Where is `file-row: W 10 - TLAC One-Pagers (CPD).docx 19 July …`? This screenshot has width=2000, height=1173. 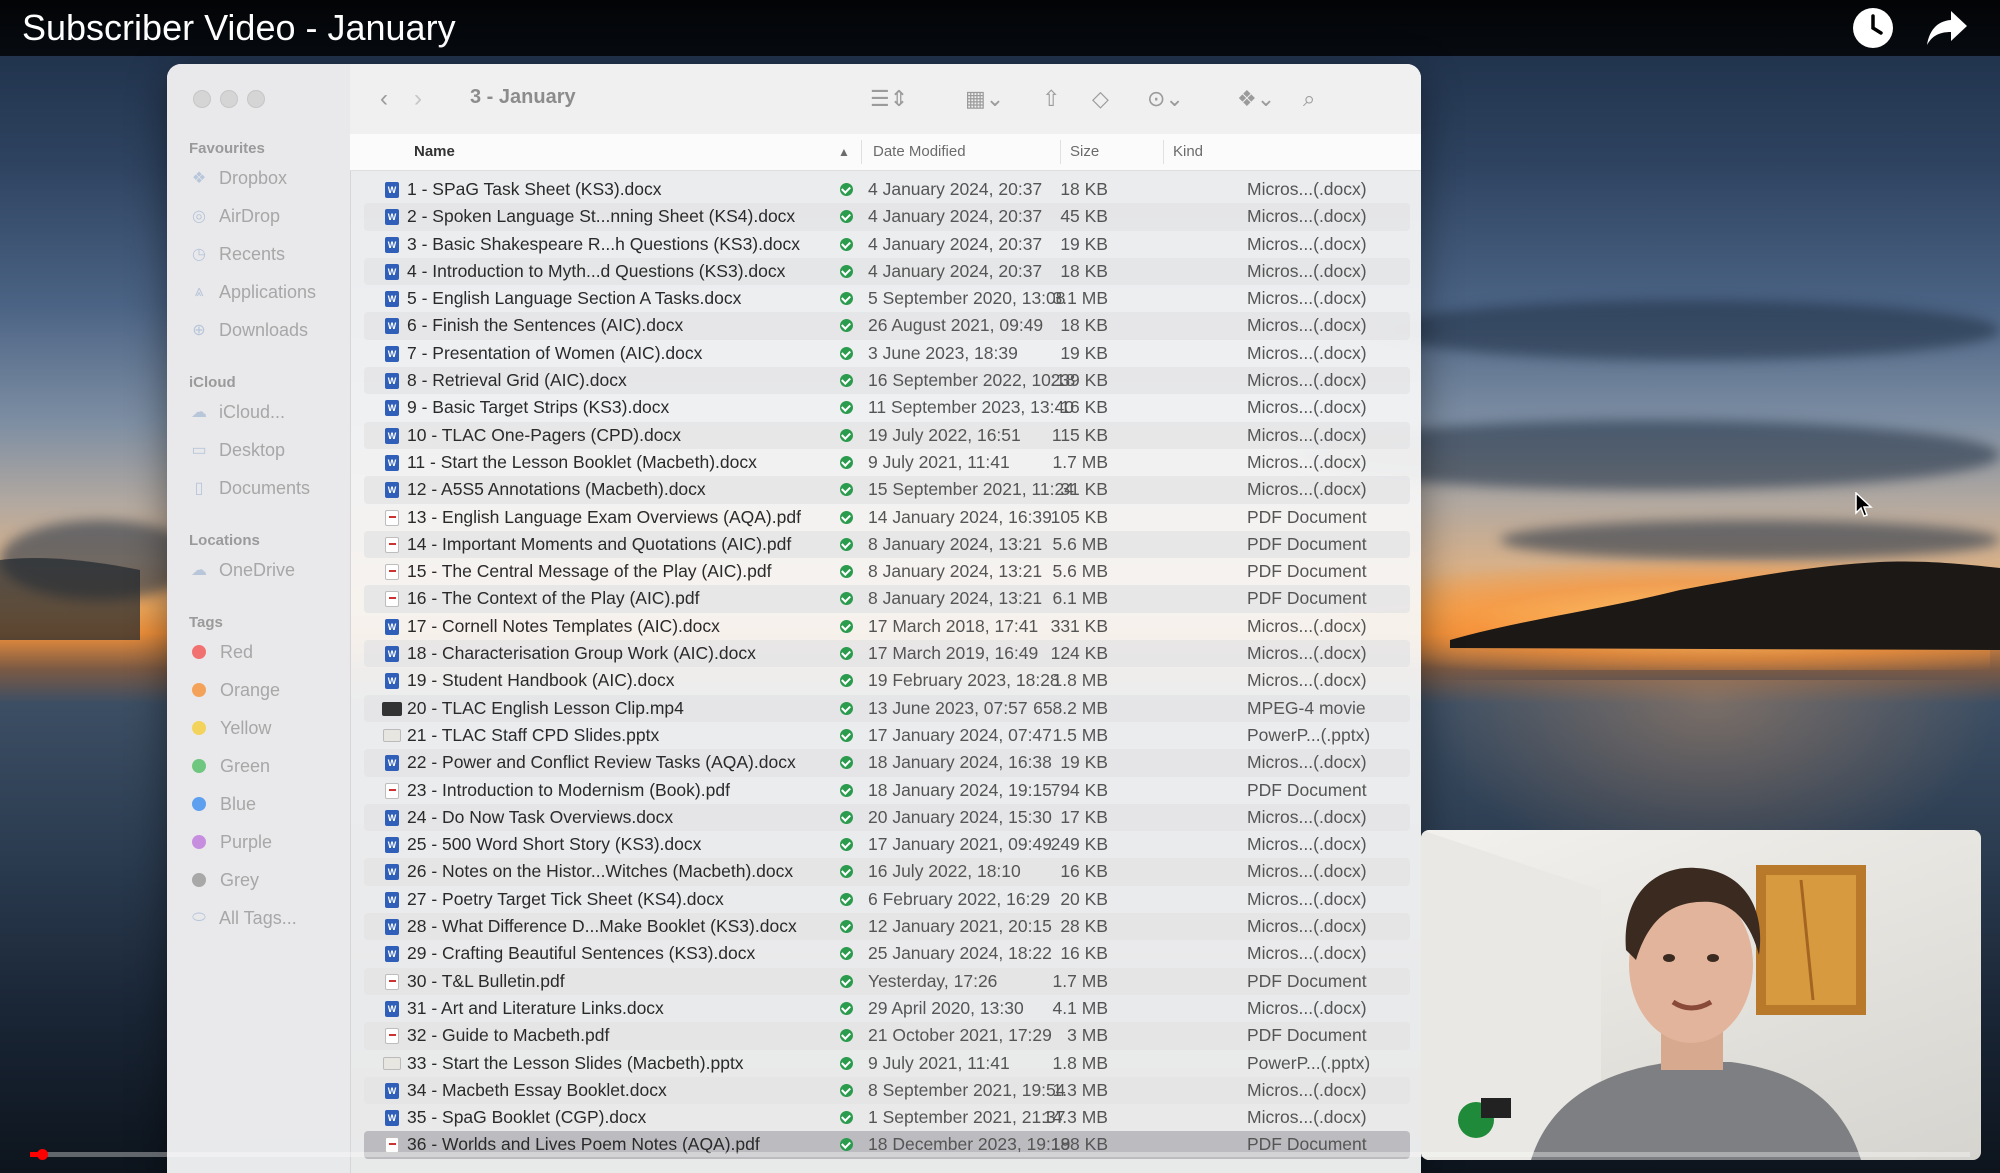 file-row: W 10 - TLAC One-Pagers (CPD).docx 19 July … is located at coordinates (887, 435).